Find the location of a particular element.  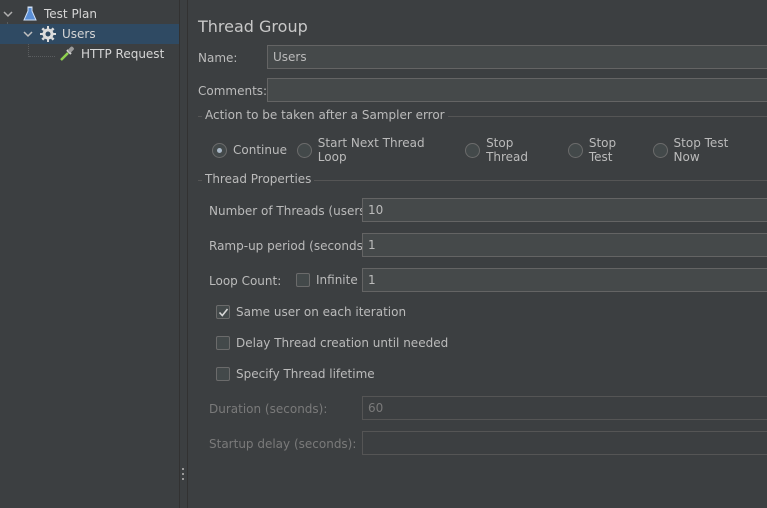

tree-item-label: Test Plan is located at coordinates (70, 14).